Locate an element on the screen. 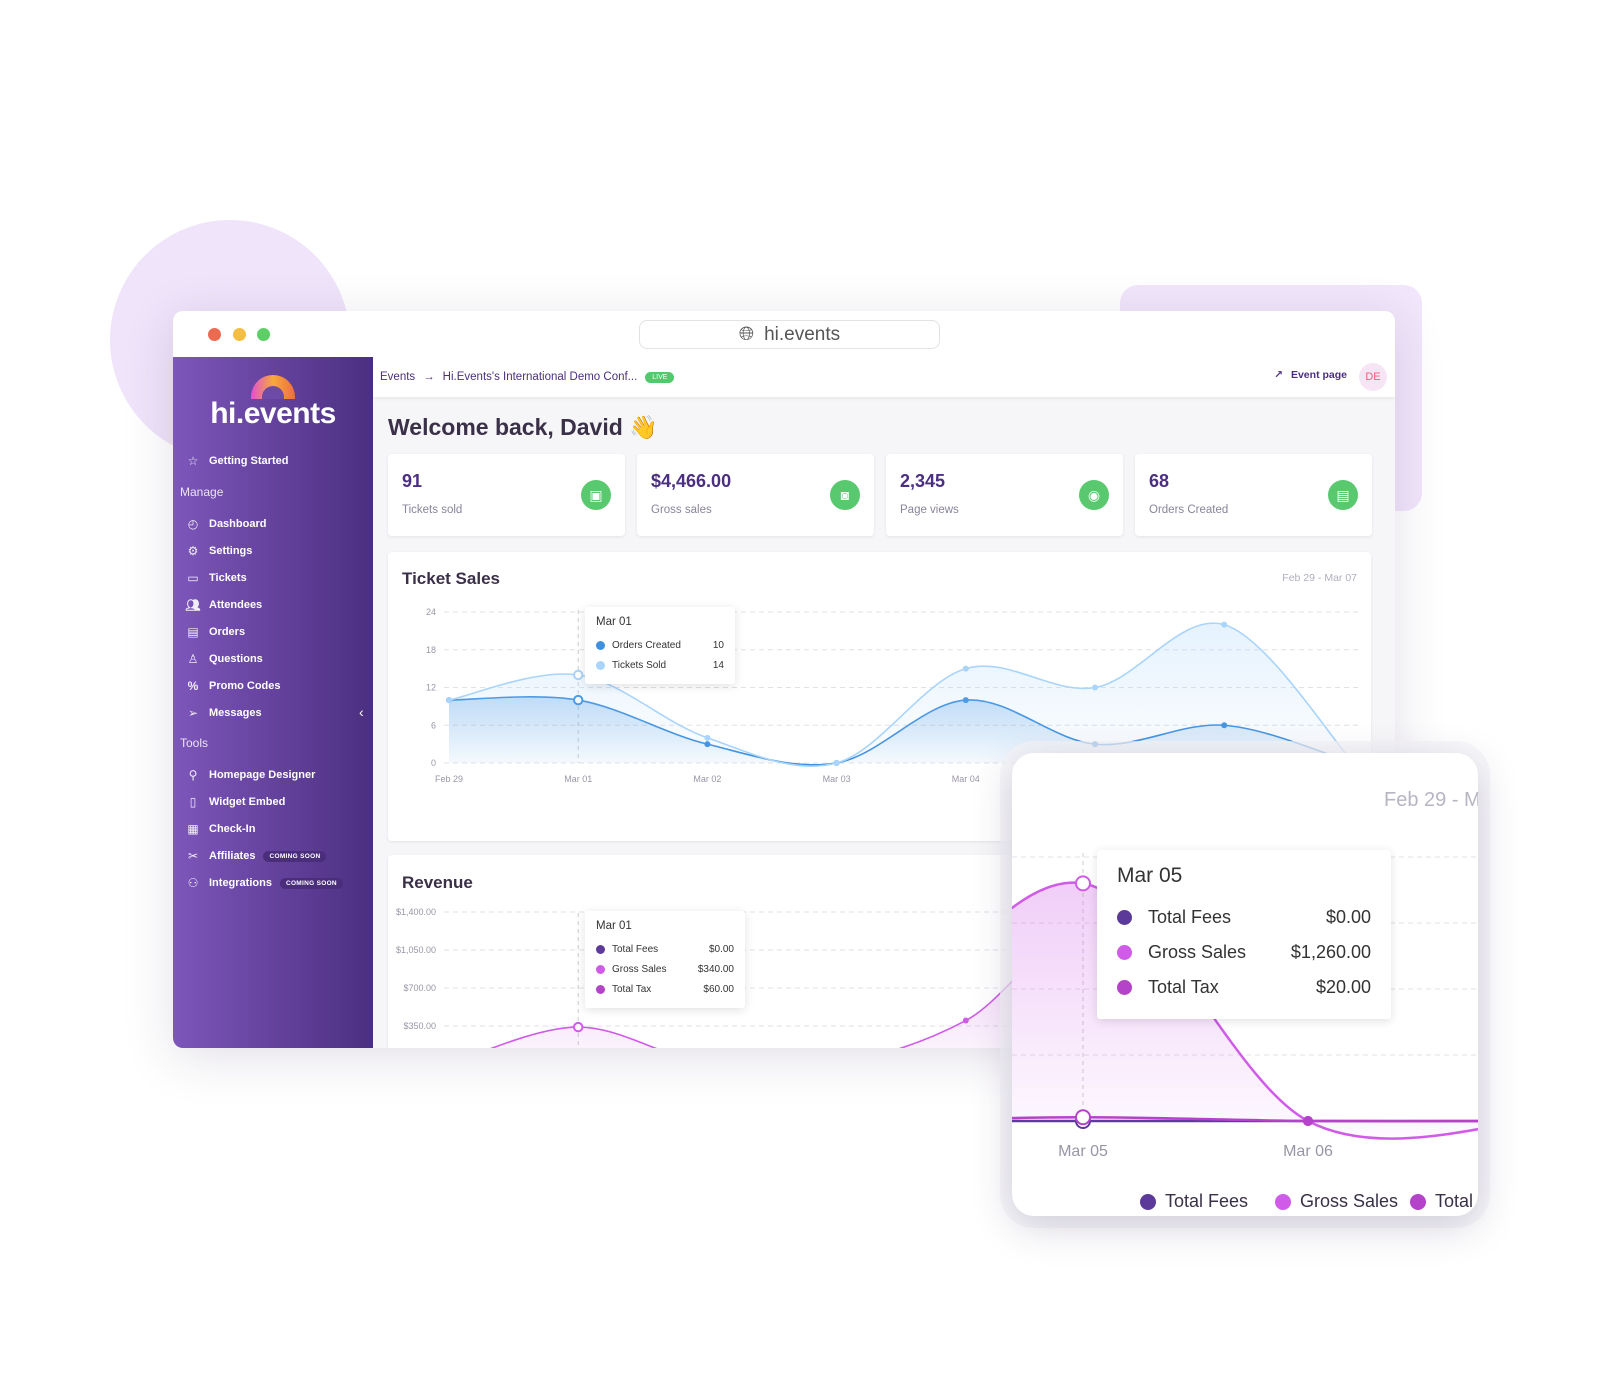  event-page-link: ↗ Event page is located at coordinates (1310, 375).